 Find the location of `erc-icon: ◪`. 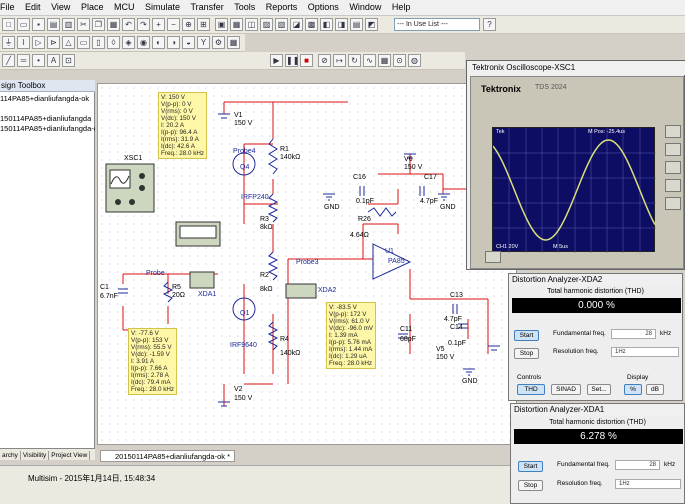

erc-icon: ◪ is located at coordinates (296, 24).